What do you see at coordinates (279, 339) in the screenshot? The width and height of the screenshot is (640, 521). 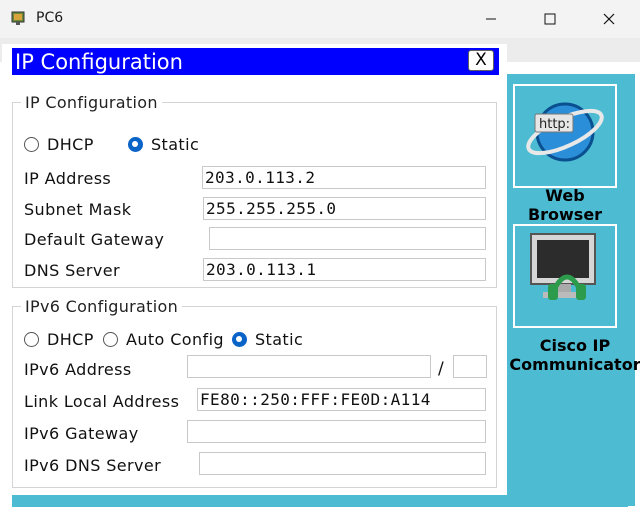 I see `ipv6-static-label: Static` at bounding box center [279, 339].